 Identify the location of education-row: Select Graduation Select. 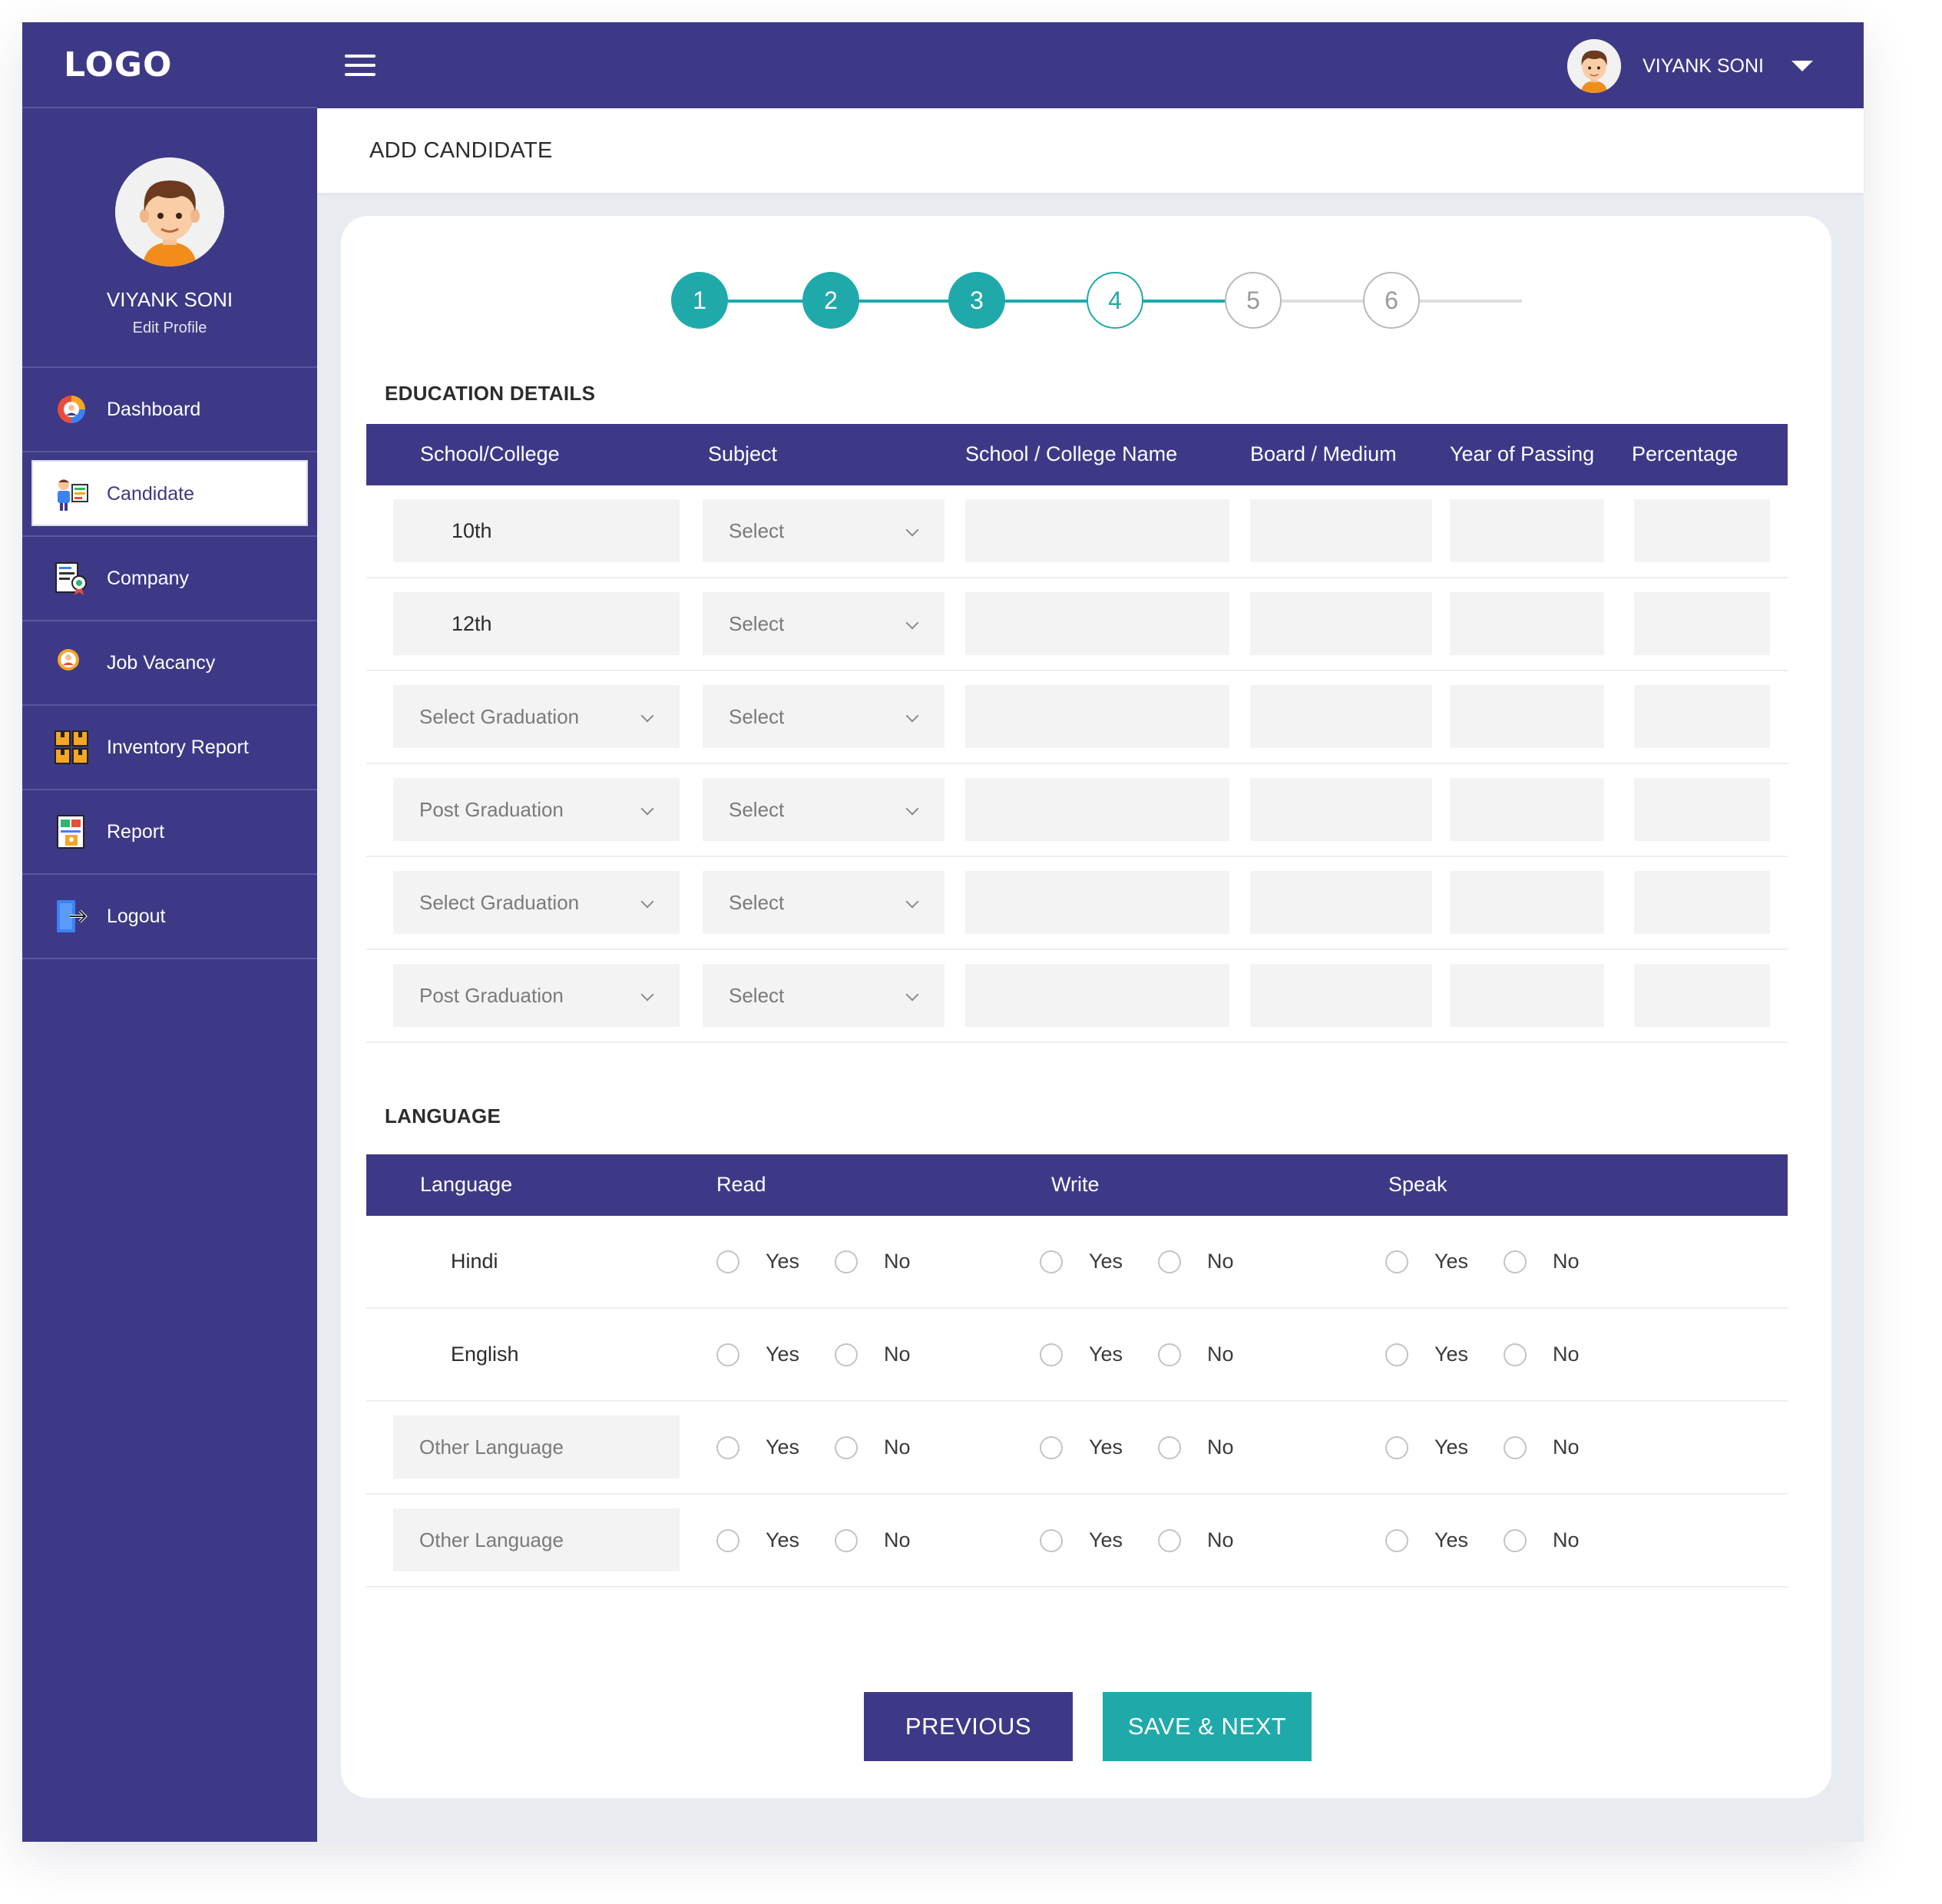
(1077, 903).